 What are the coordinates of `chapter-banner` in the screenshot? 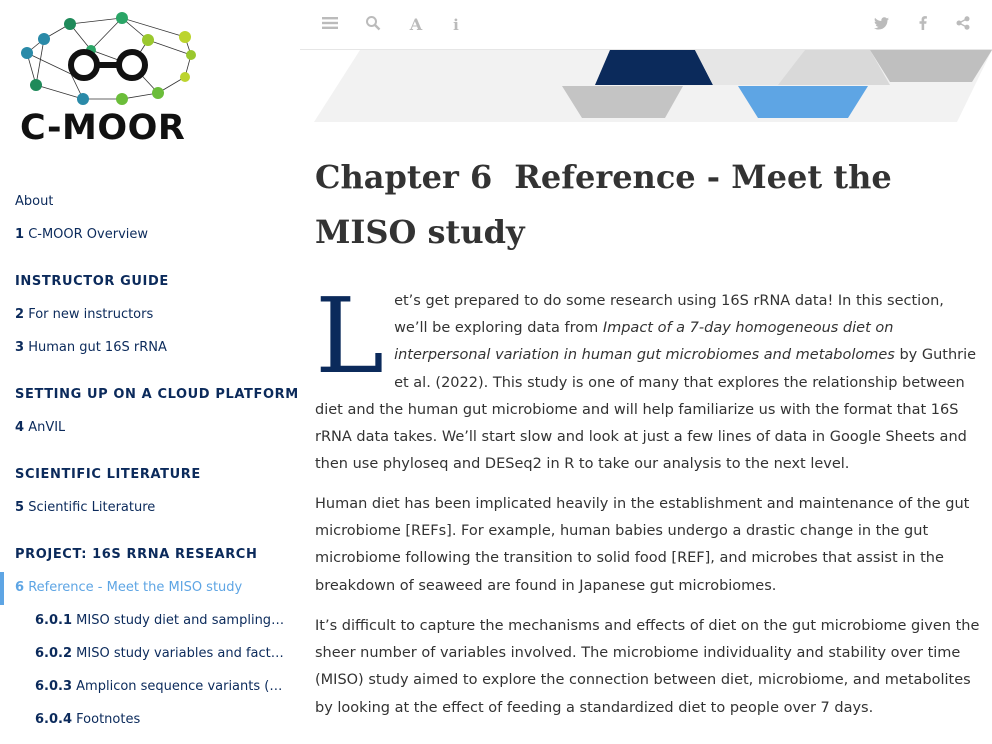 It's located at (646, 87).